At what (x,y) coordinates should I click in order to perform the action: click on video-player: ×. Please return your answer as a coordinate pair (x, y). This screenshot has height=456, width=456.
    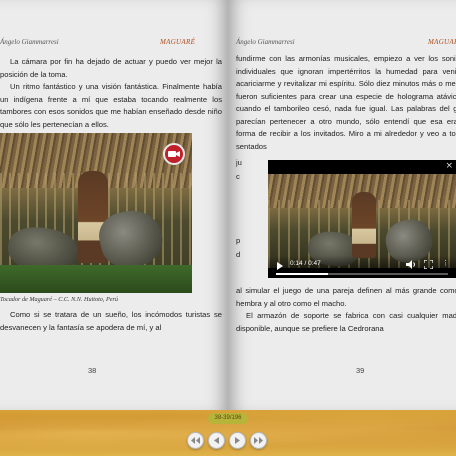
    Looking at the image, I should click on (362, 219).